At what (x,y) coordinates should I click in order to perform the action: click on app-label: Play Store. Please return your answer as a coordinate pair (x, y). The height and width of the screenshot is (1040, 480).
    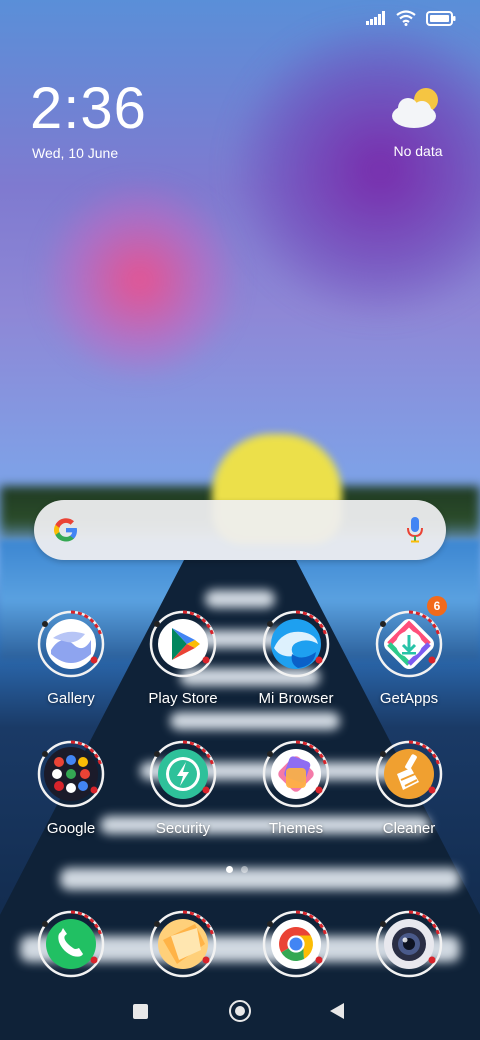
    Looking at the image, I should click on (183, 698).